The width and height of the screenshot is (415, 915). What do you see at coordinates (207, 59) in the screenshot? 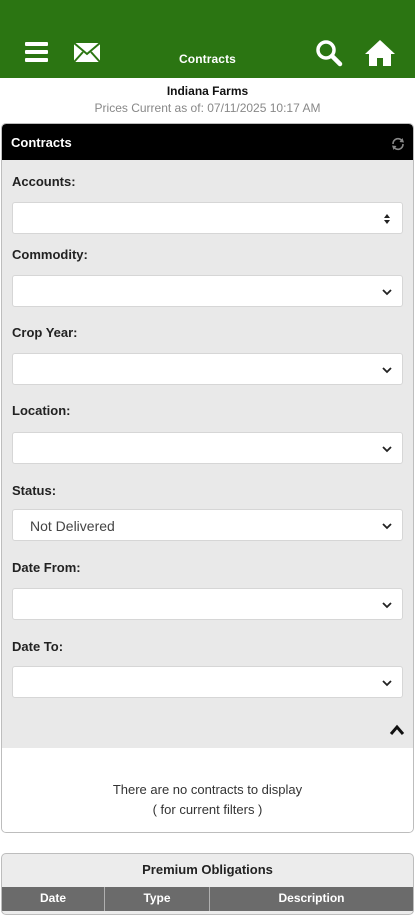
I see `page-title: Contracts` at bounding box center [207, 59].